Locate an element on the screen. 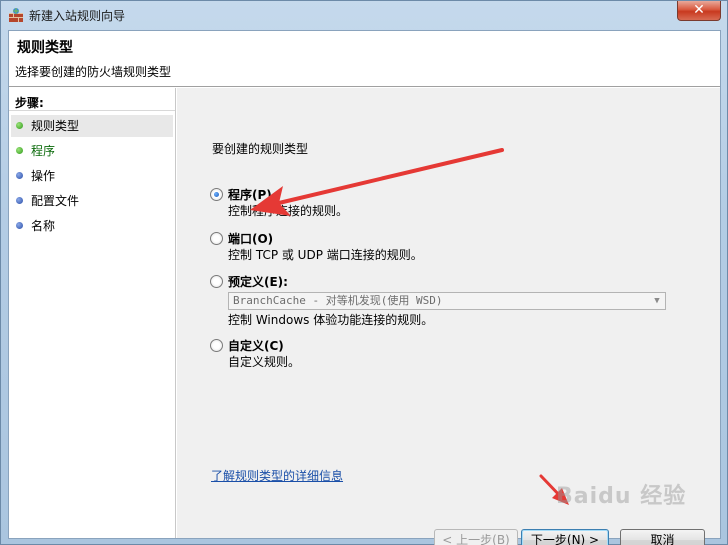 This screenshot has width=728, height=545. step-rule-type: 规则类型 is located at coordinates (92, 126).